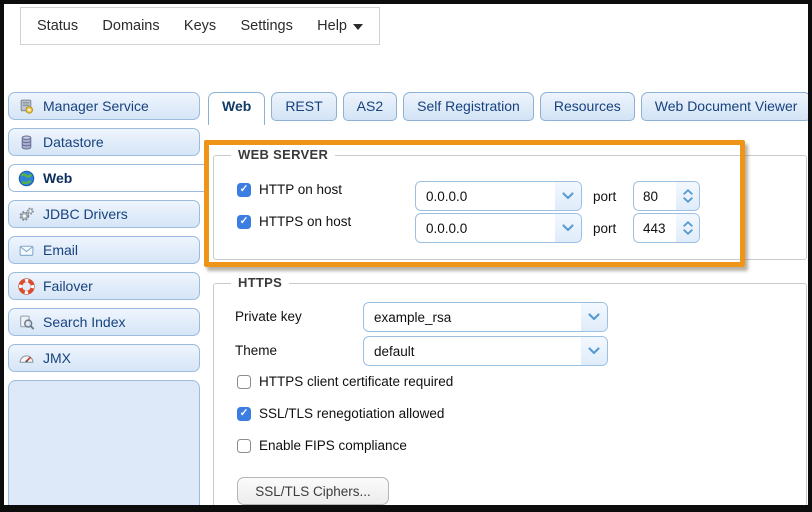 The width and height of the screenshot is (812, 512). What do you see at coordinates (447, 228) in the screenshot?
I see `https-host-value: 0.0.0.0` at bounding box center [447, 228].